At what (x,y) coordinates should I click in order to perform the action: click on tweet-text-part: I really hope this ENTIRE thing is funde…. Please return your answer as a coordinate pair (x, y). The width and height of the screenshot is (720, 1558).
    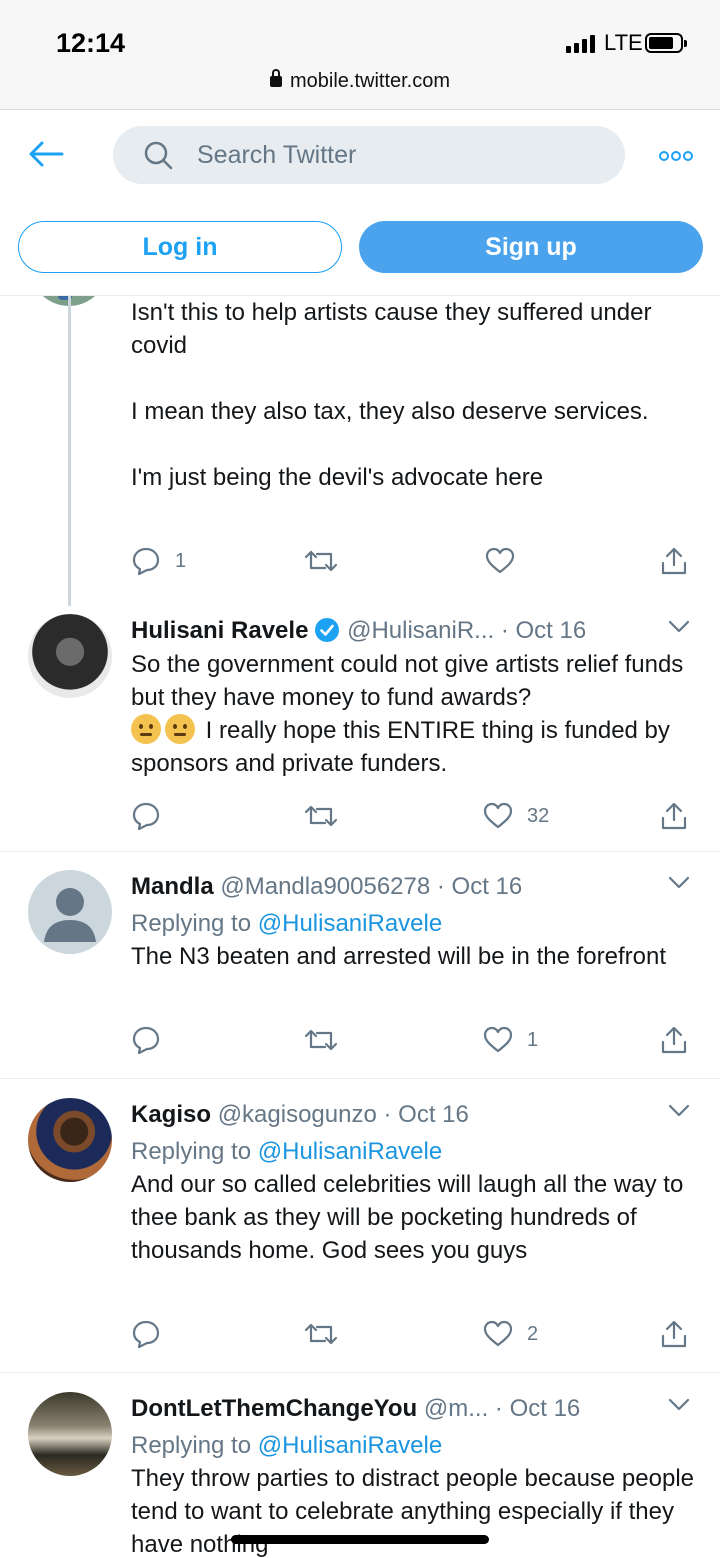
    Looking at the image, I should click on (404, 747).